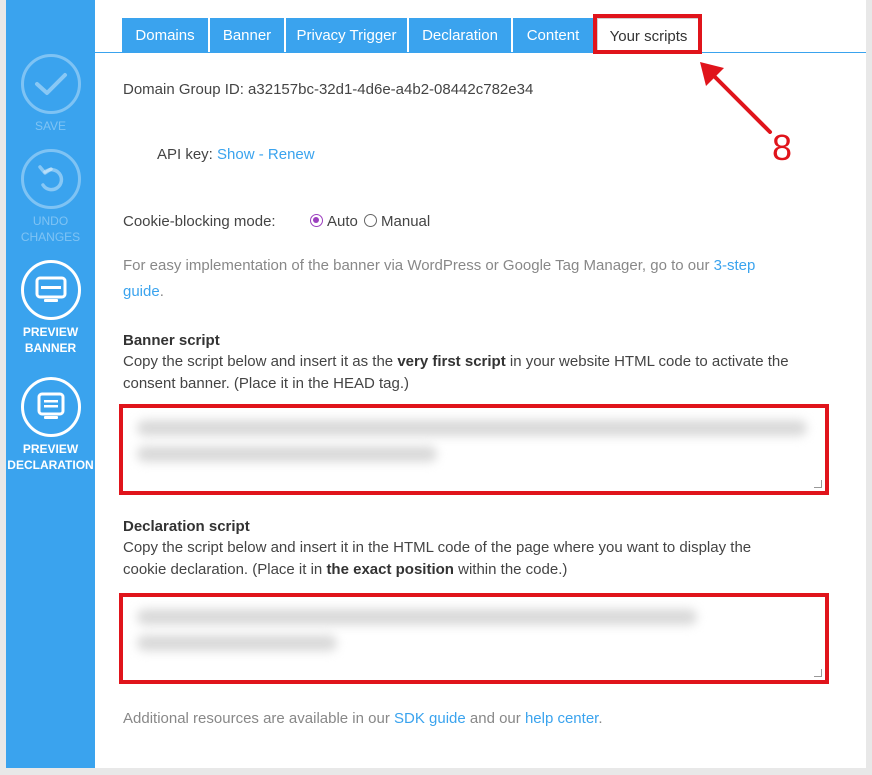  I want to click on three-step-link: 3-step, so click(735, 265).